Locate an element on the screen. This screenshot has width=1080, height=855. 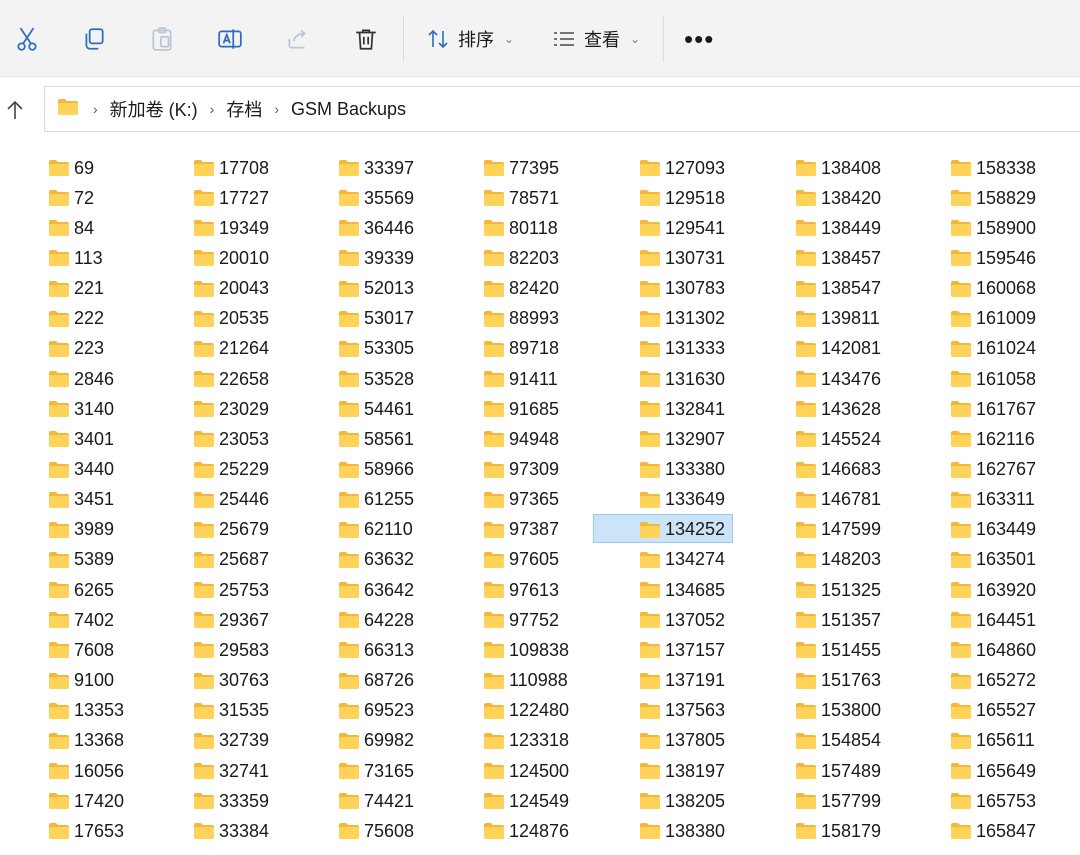
folder-item: 165527 is located at coordinates (993, 711).